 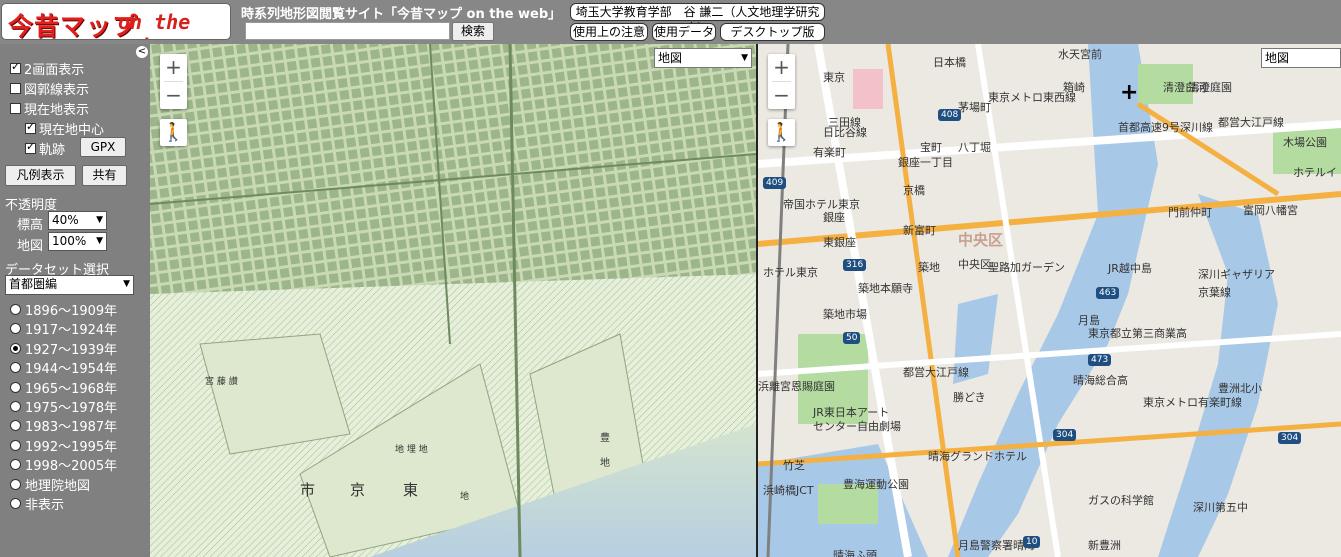 I want to click on route-shield: 409, so click(x=775, y=183).